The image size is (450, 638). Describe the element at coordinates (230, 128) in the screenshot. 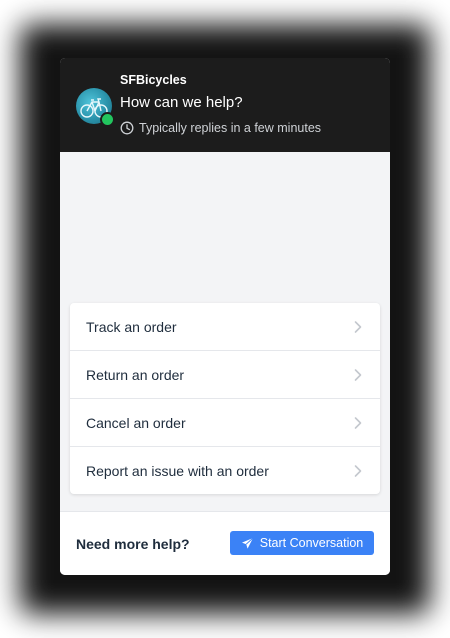

I see `reply-time-text: Typically replies in a few minutes` at that location.